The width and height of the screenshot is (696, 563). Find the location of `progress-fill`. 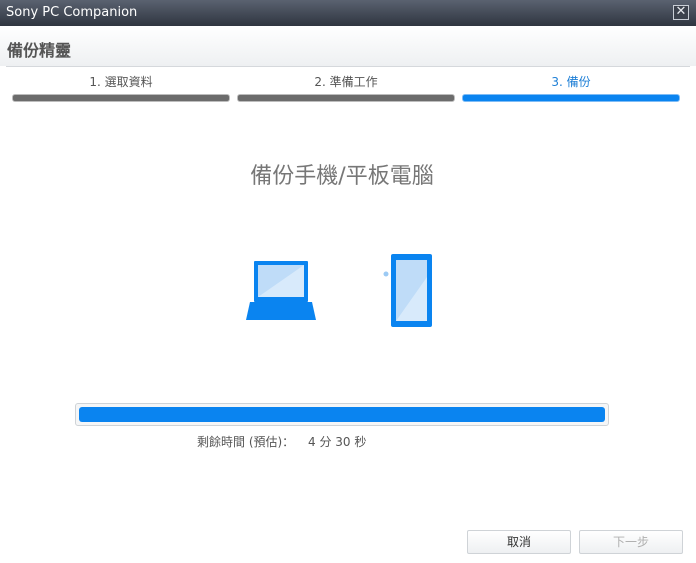

progress-fill is located at coordinates (342, 414).